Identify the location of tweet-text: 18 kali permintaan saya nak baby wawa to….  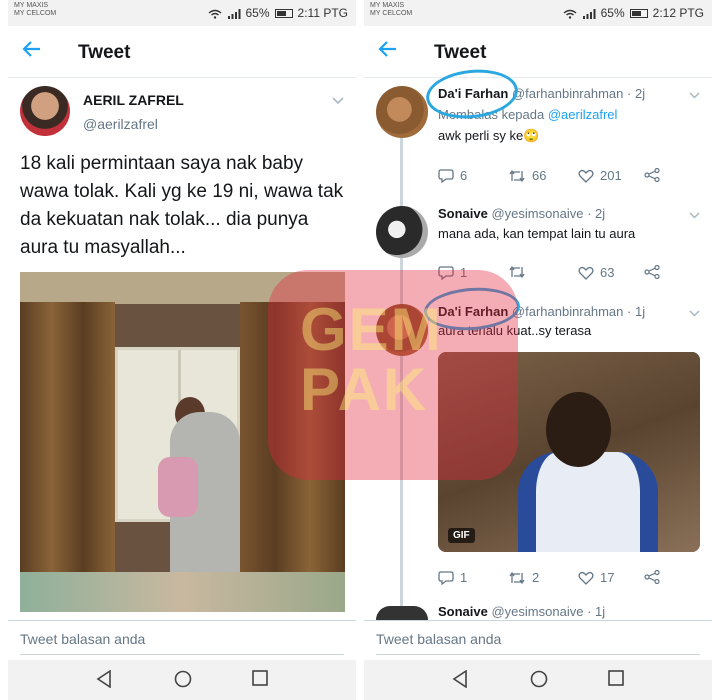
(182, 205).